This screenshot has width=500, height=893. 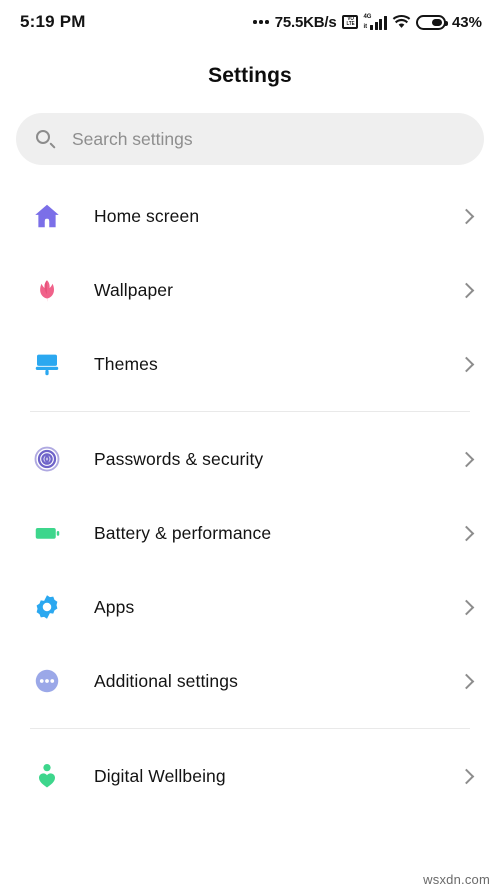 I want to click on status-icons: 75.5KB/s VO LTE 4G it 43%, so click(x=367, y=22).